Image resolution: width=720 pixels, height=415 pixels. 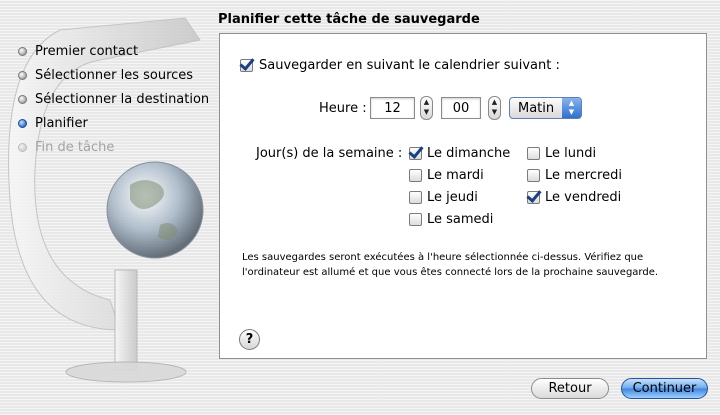 I want to click on step-label: Fin de tâche, so click(x=75, y=147).